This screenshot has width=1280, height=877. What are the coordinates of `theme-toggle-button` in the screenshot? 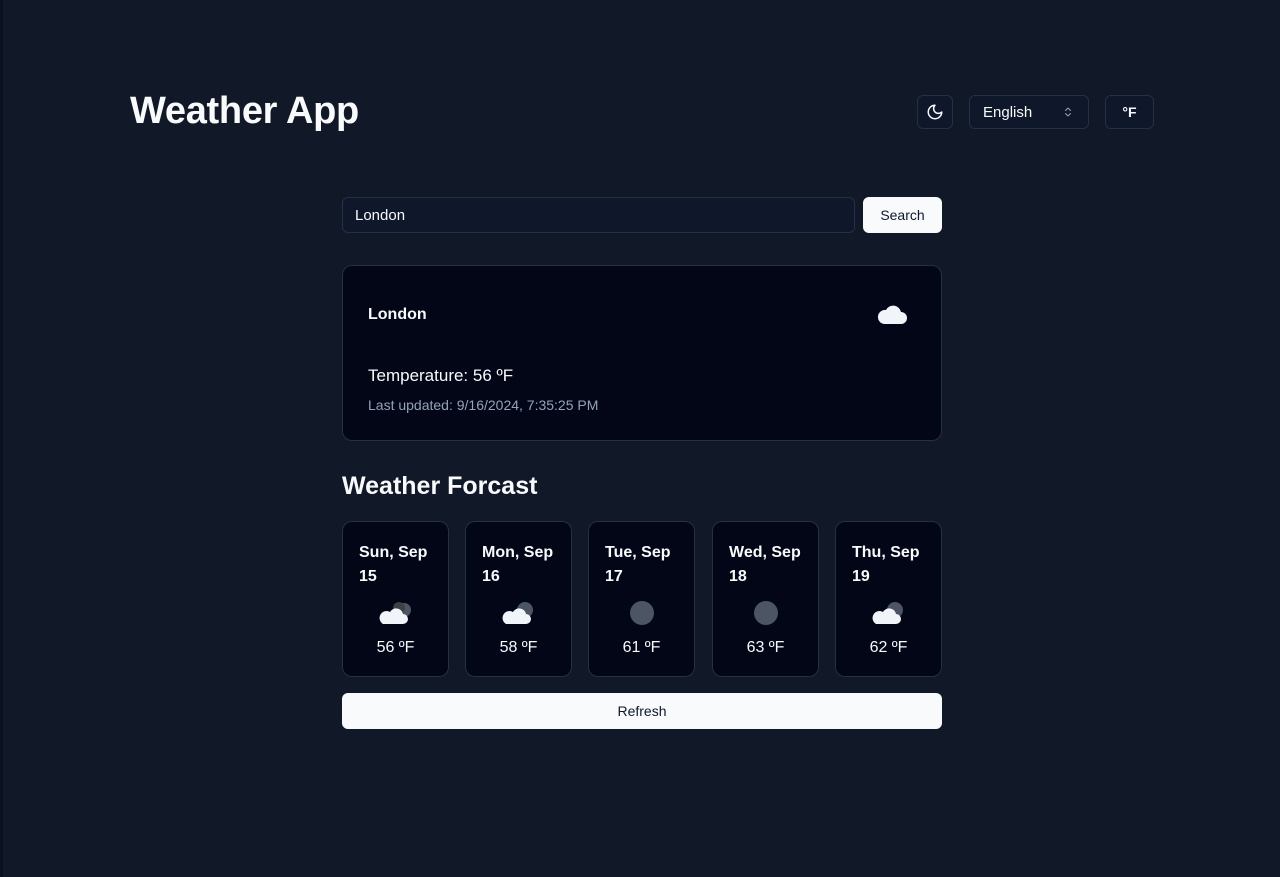 It's located at (935, 112).